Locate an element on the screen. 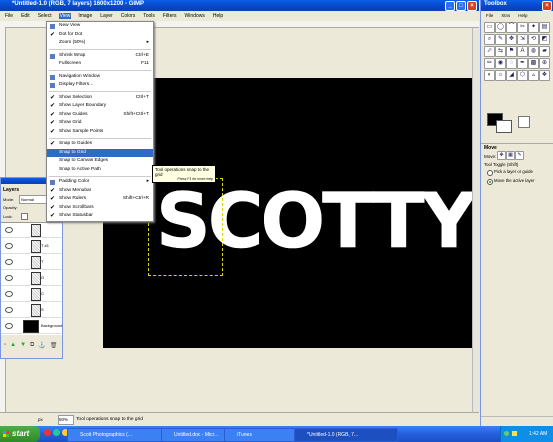 The image size is (553, 442). new-layer-icon: ▫ is located at coordinates (5, 347).